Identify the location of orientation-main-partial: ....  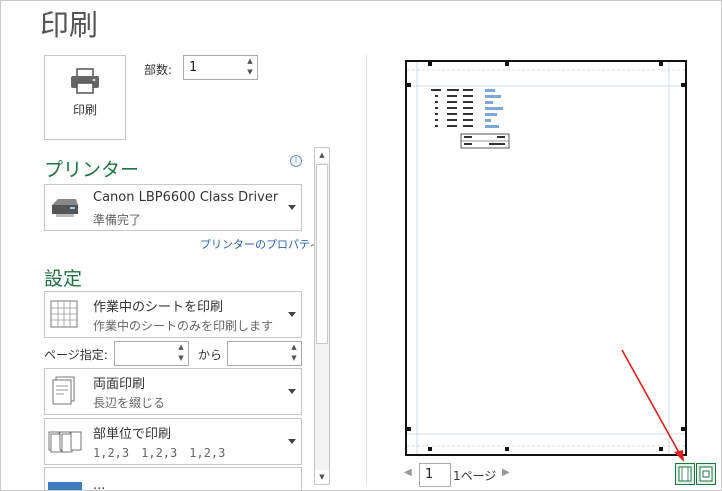
(99, 484).